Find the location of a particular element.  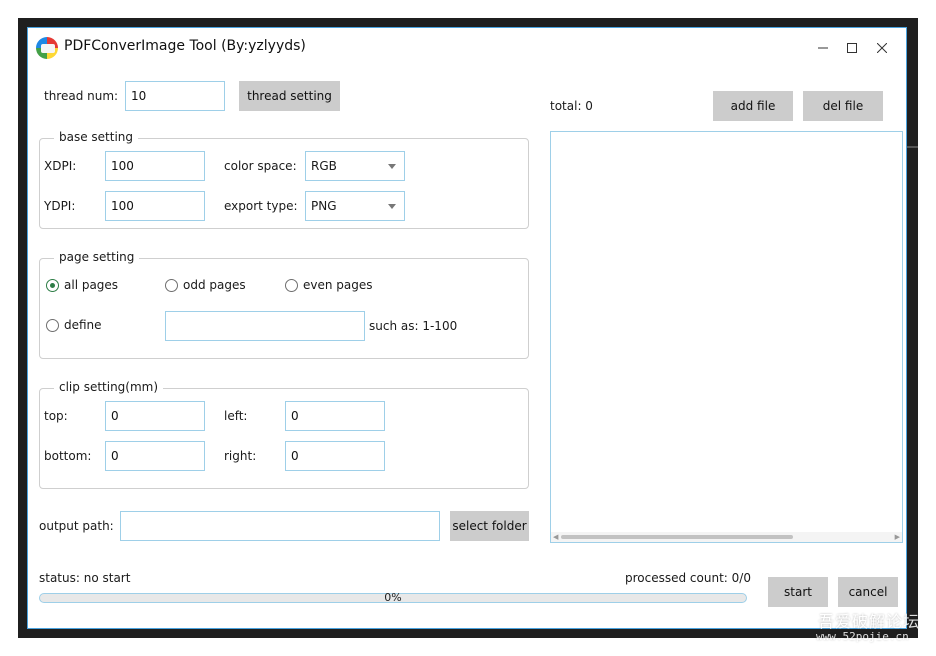

scrollbar-thumb is located at coordinates (677, 537).